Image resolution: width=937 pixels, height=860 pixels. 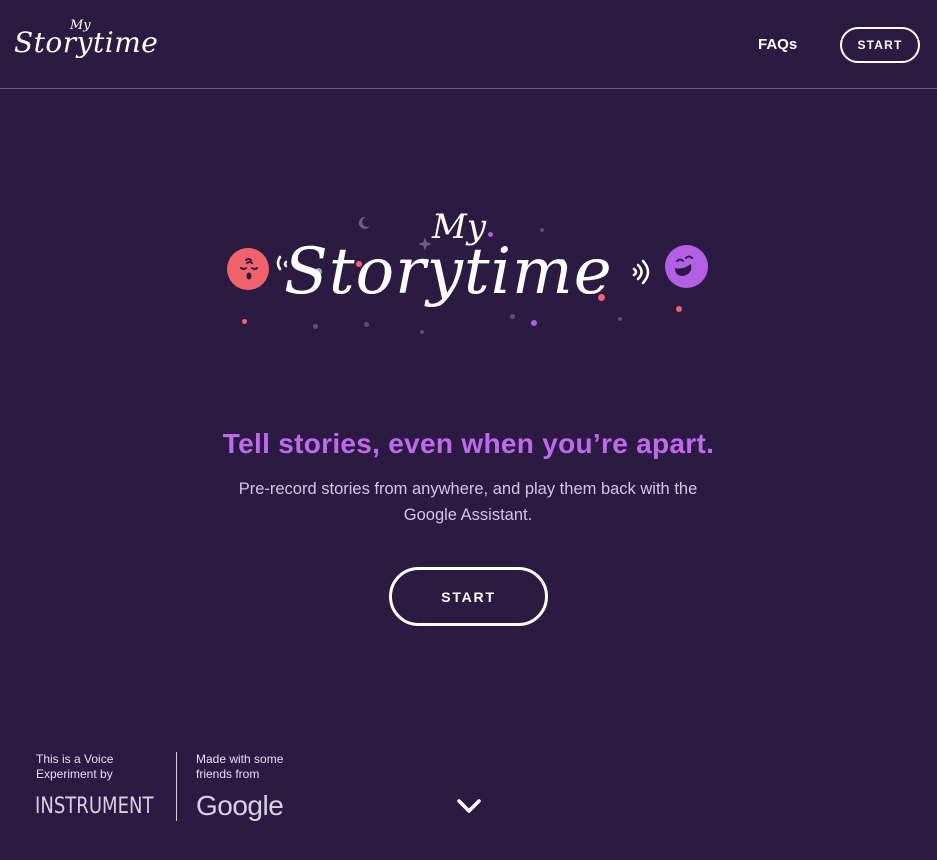 What do you see at coordinates (248, 269) in the screenshot?
I see `sleeping-face-icon` at bounding box center [248, 269].